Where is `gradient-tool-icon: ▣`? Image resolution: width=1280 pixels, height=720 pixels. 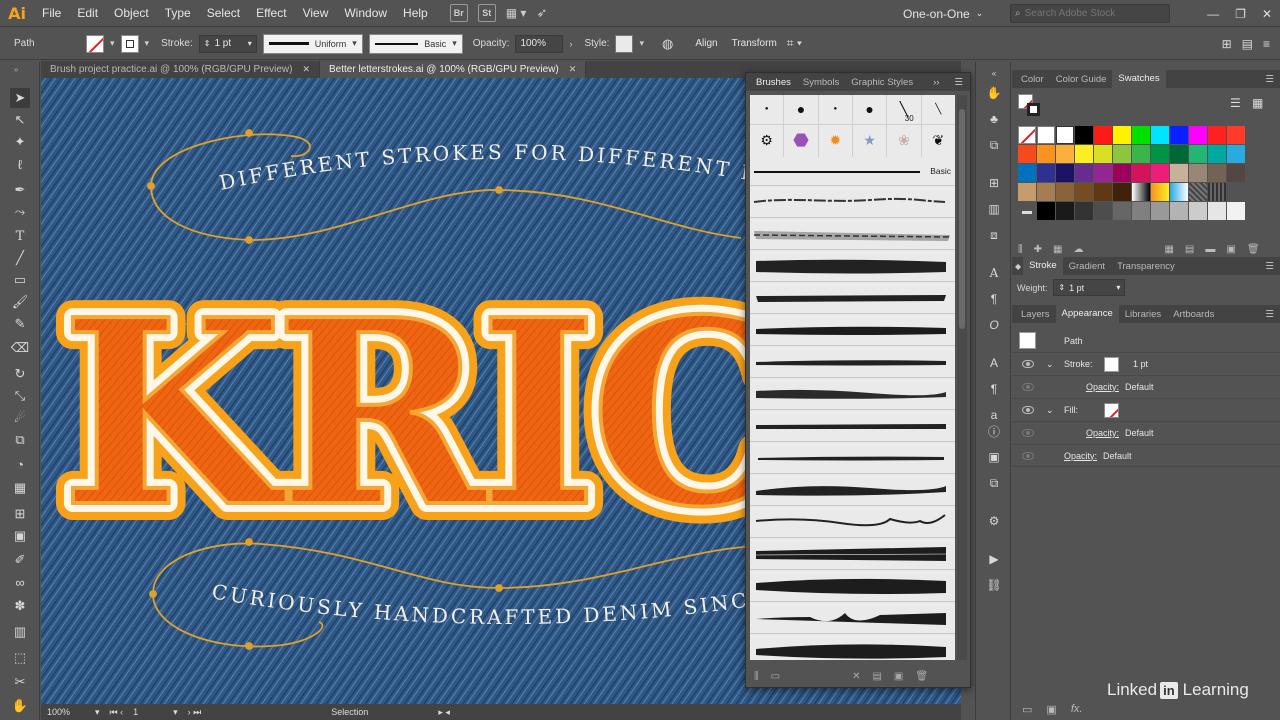
gradient-tool-icon: ▣ is located at coordinates (20, 536).